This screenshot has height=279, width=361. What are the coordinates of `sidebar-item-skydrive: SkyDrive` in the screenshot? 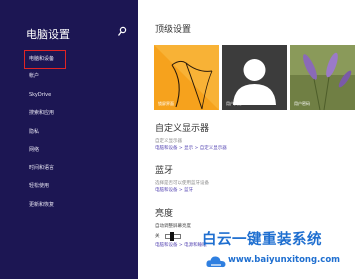 It's located at (40, 95).